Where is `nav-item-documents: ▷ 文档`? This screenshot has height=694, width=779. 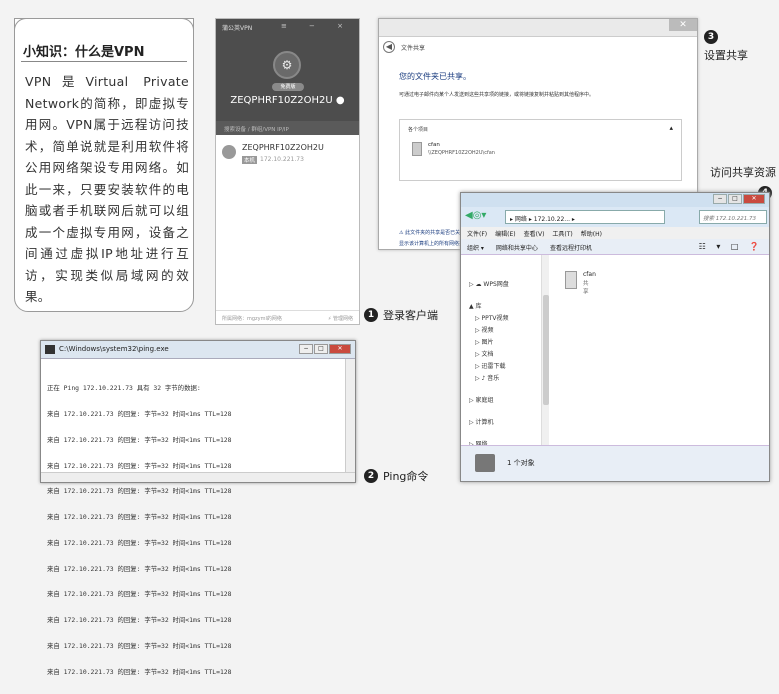 nav-item-documents: ▷ 文档 is located at coordinates (484, 353).